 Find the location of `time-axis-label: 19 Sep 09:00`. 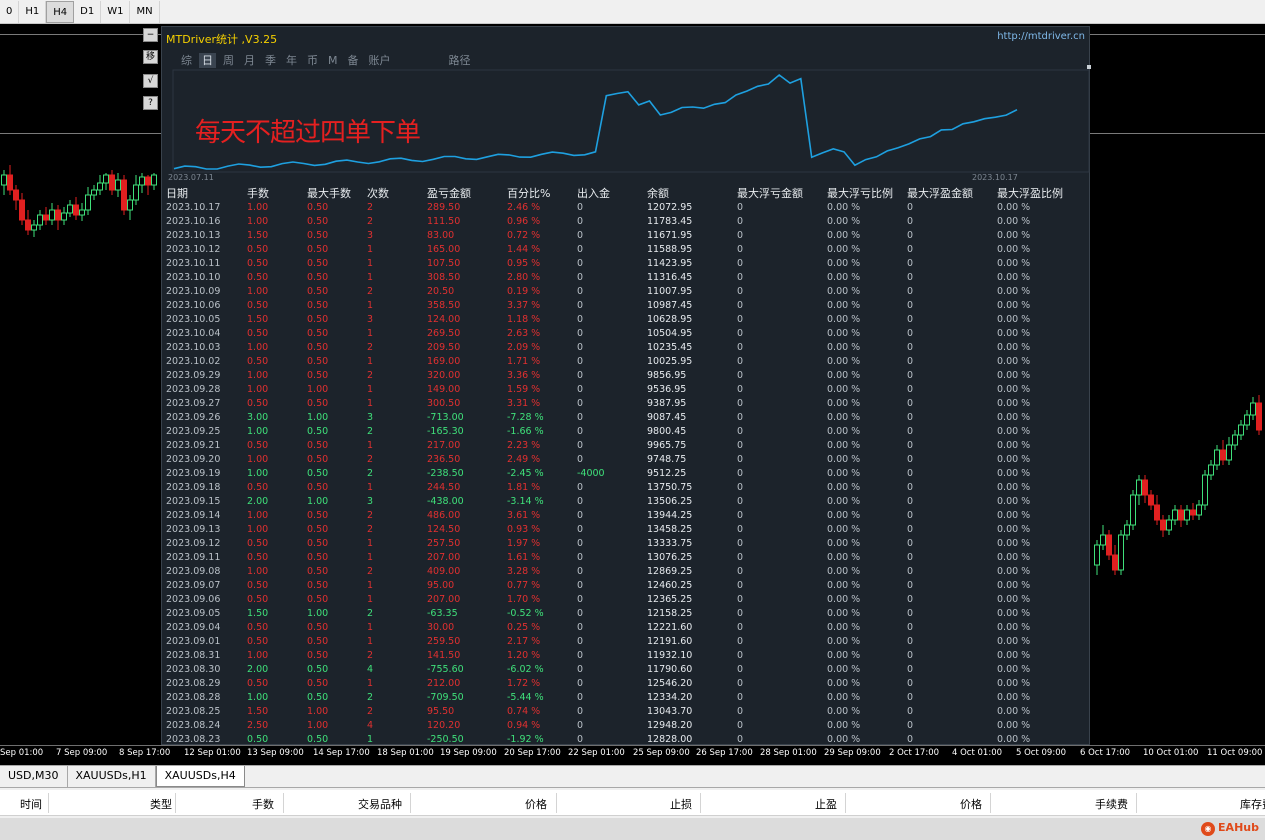

time-axis-label: 19 Sep 09:00 is located at coordinates (468, 753).